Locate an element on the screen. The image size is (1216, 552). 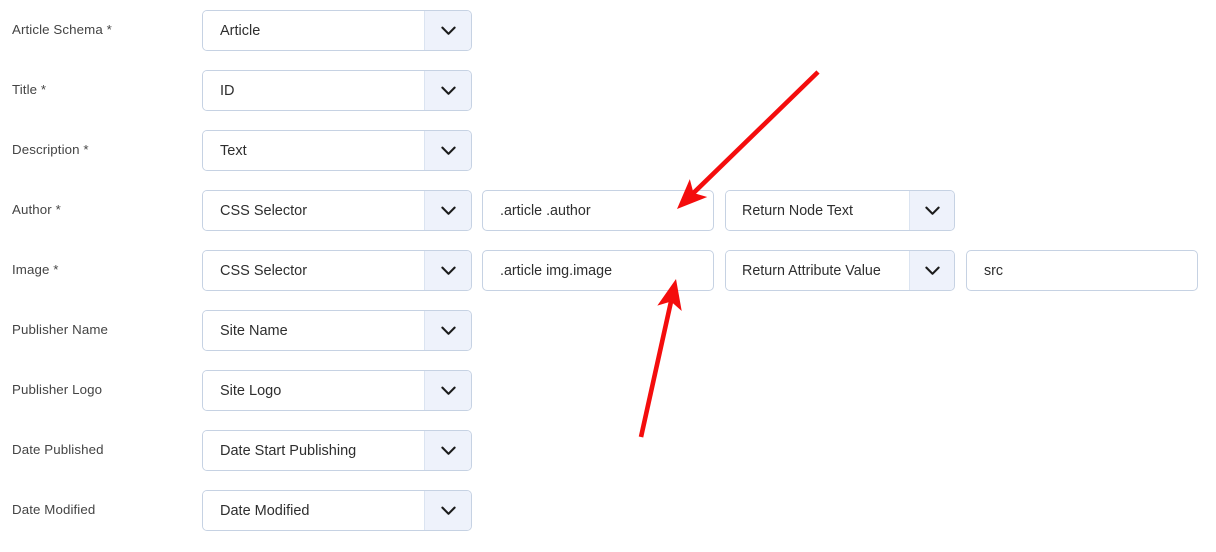
form-row: Title * ID is located at coordinates (608, 90).